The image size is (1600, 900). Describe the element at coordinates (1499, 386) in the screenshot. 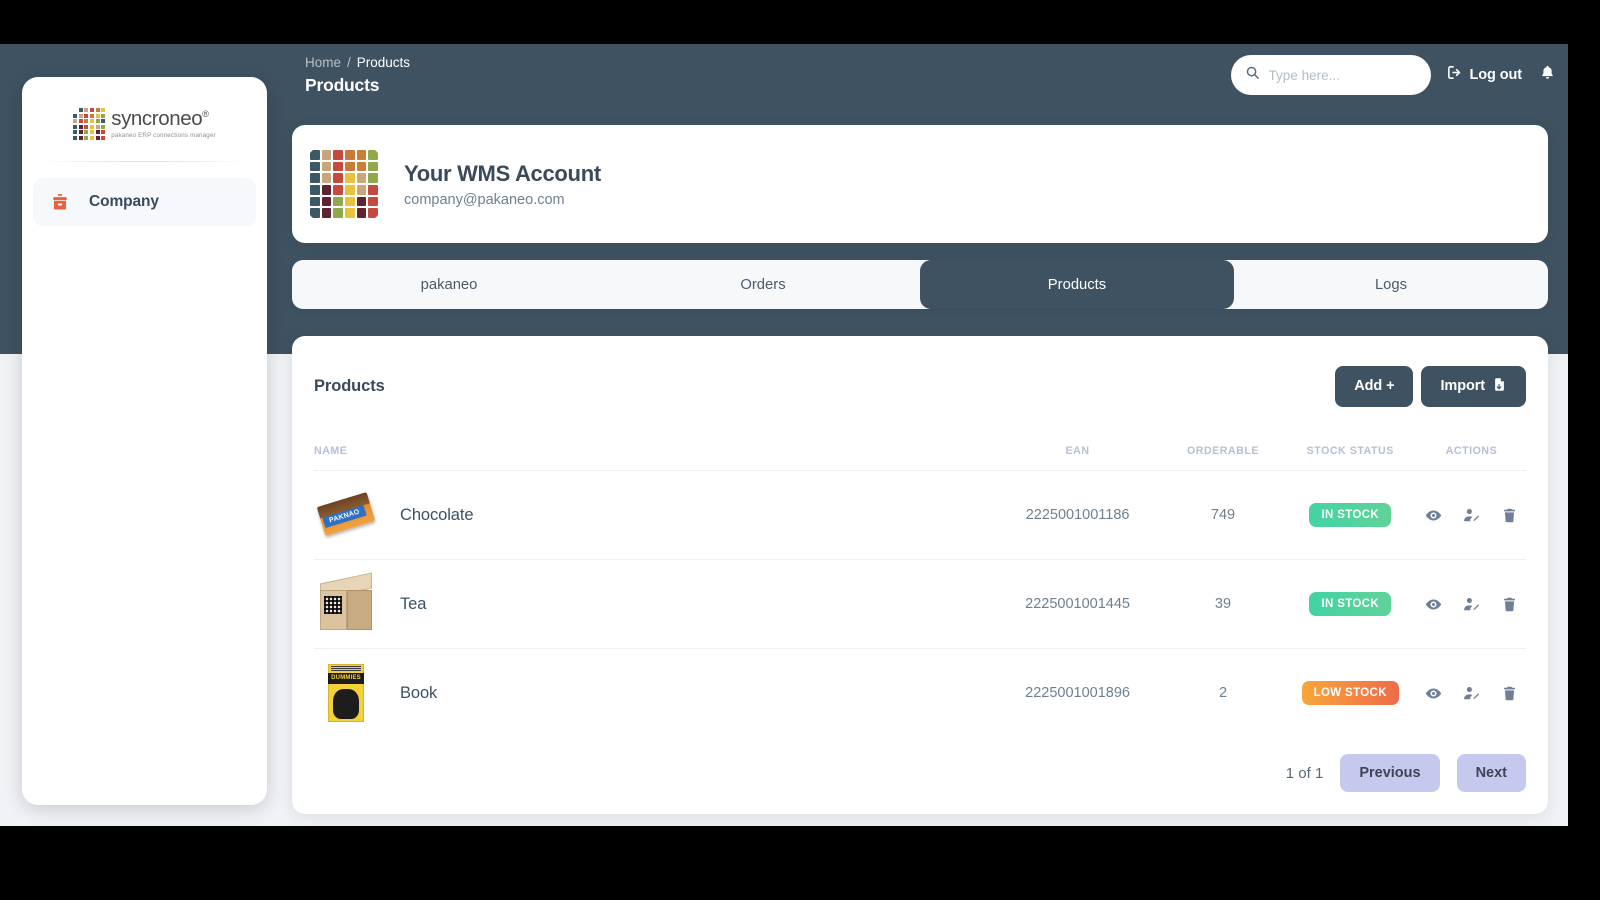

I see `file-import-icon` at that location.